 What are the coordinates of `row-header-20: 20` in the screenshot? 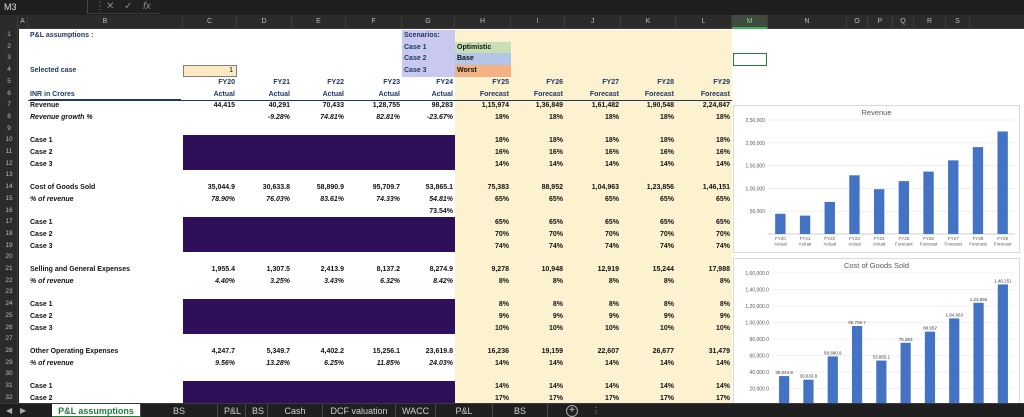 It's located at (9, 257).